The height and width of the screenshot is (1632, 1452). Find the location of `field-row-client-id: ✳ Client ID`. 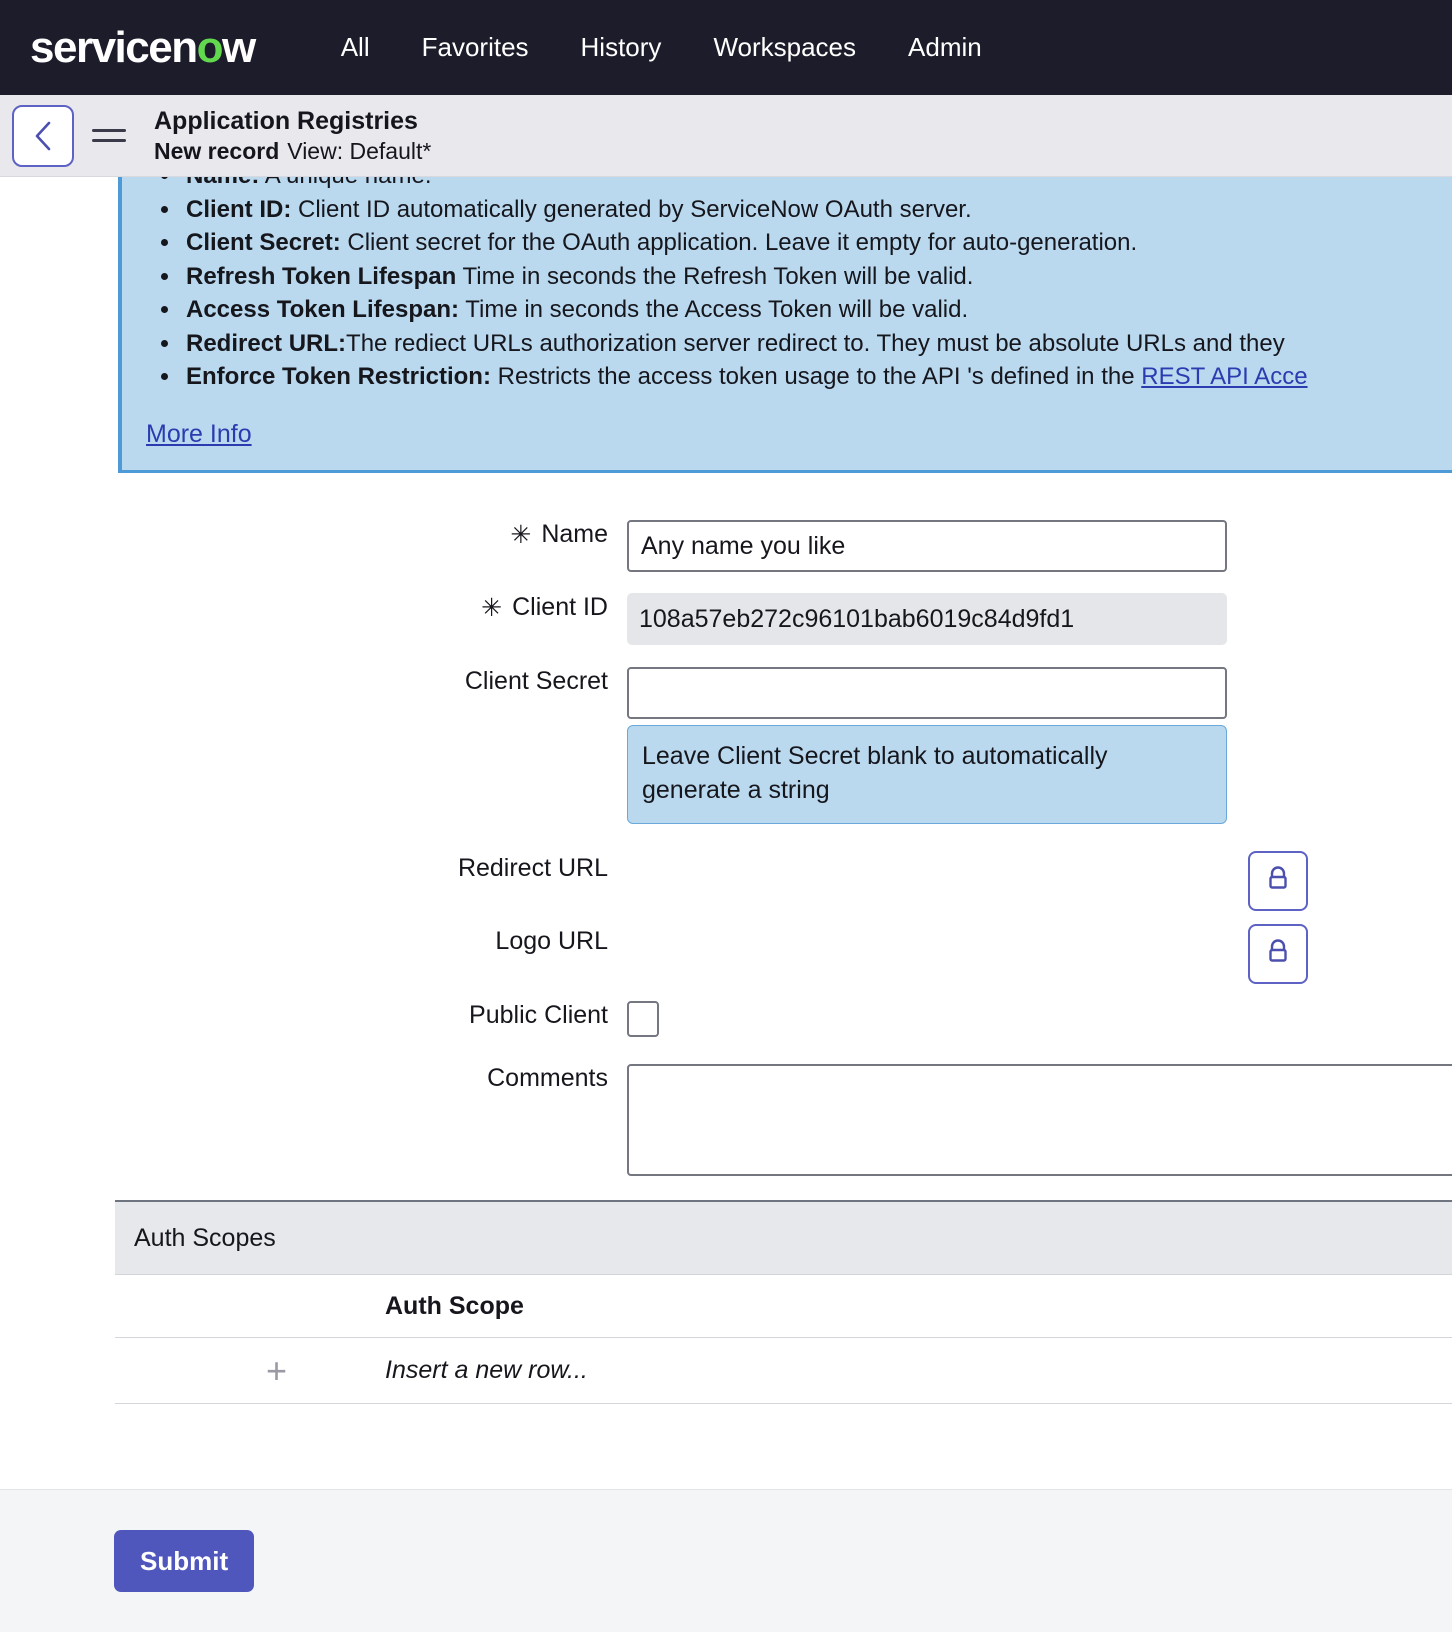

field-row-client-id: ✳ Client ID is located at coordinates (726, 619).